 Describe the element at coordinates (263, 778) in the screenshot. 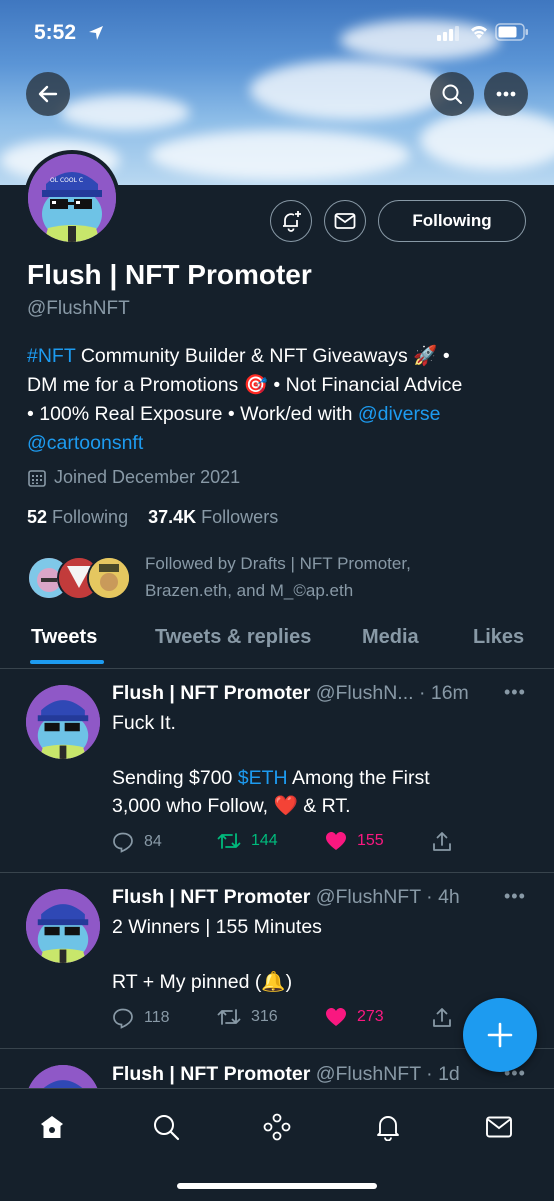

I see `cashtag-link: $ETH` at that location.